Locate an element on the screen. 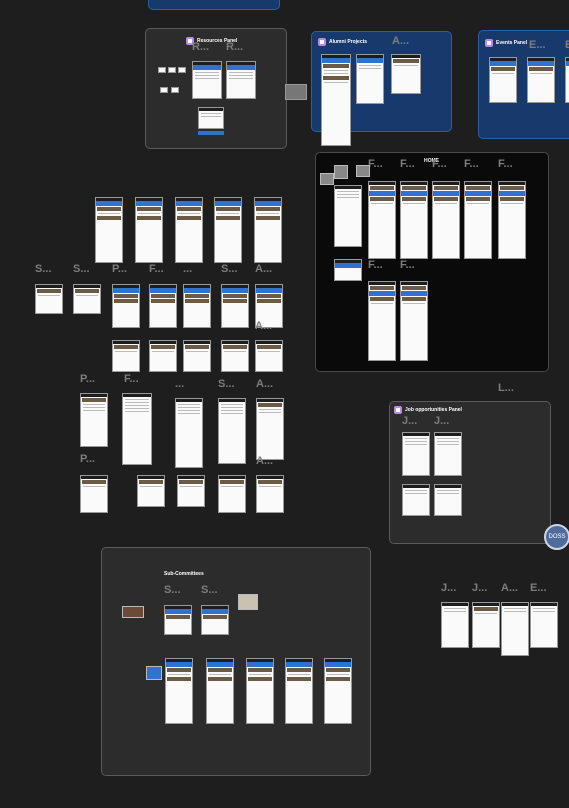 The image size is (569, 808). home-frame-small is located at coordinates (348, 270).